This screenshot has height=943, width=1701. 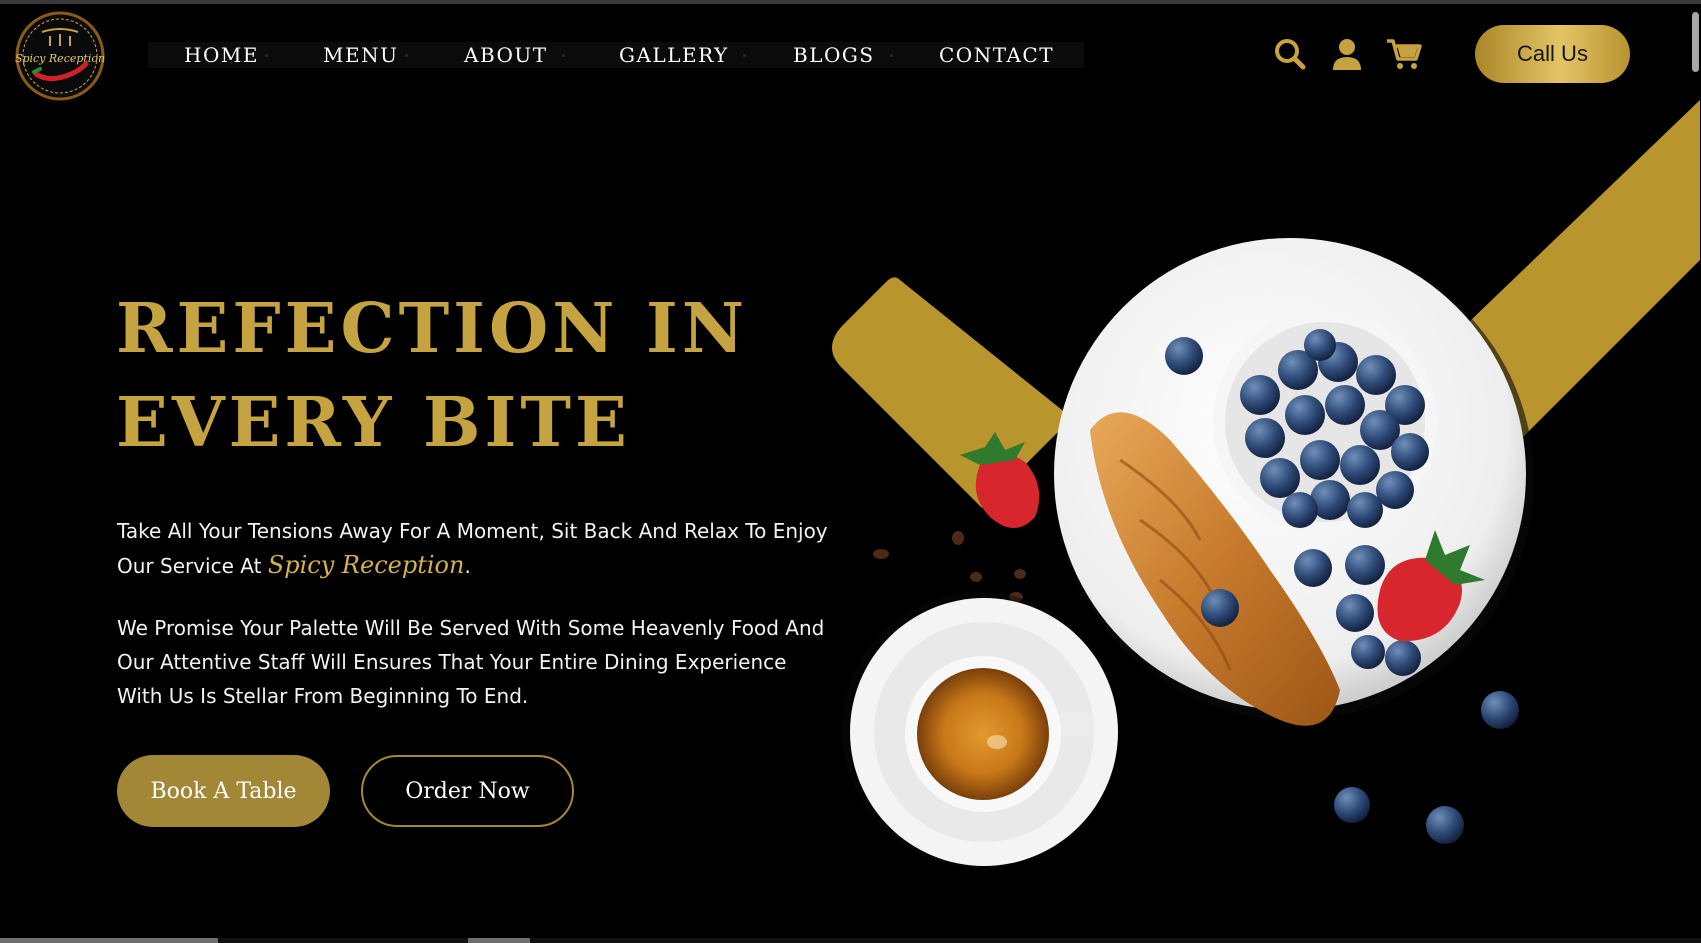 I want to click on nav-home: HOME, so click(x=221, y=55).